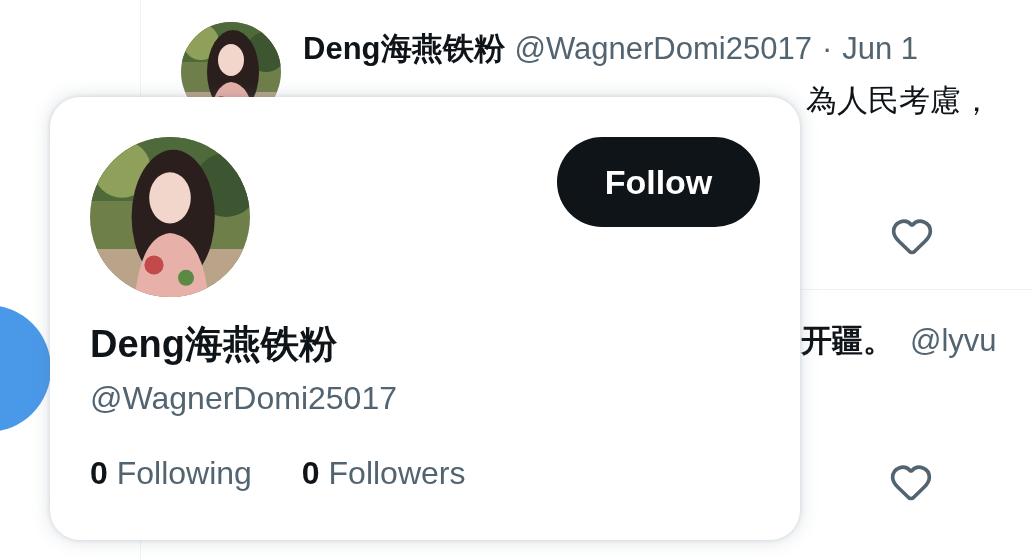 The width and height of the screenshot is (1032, 560). Describe the element at coordinates (880, 49) in the screenshot. I see `post-date: Jun 1` at that location.